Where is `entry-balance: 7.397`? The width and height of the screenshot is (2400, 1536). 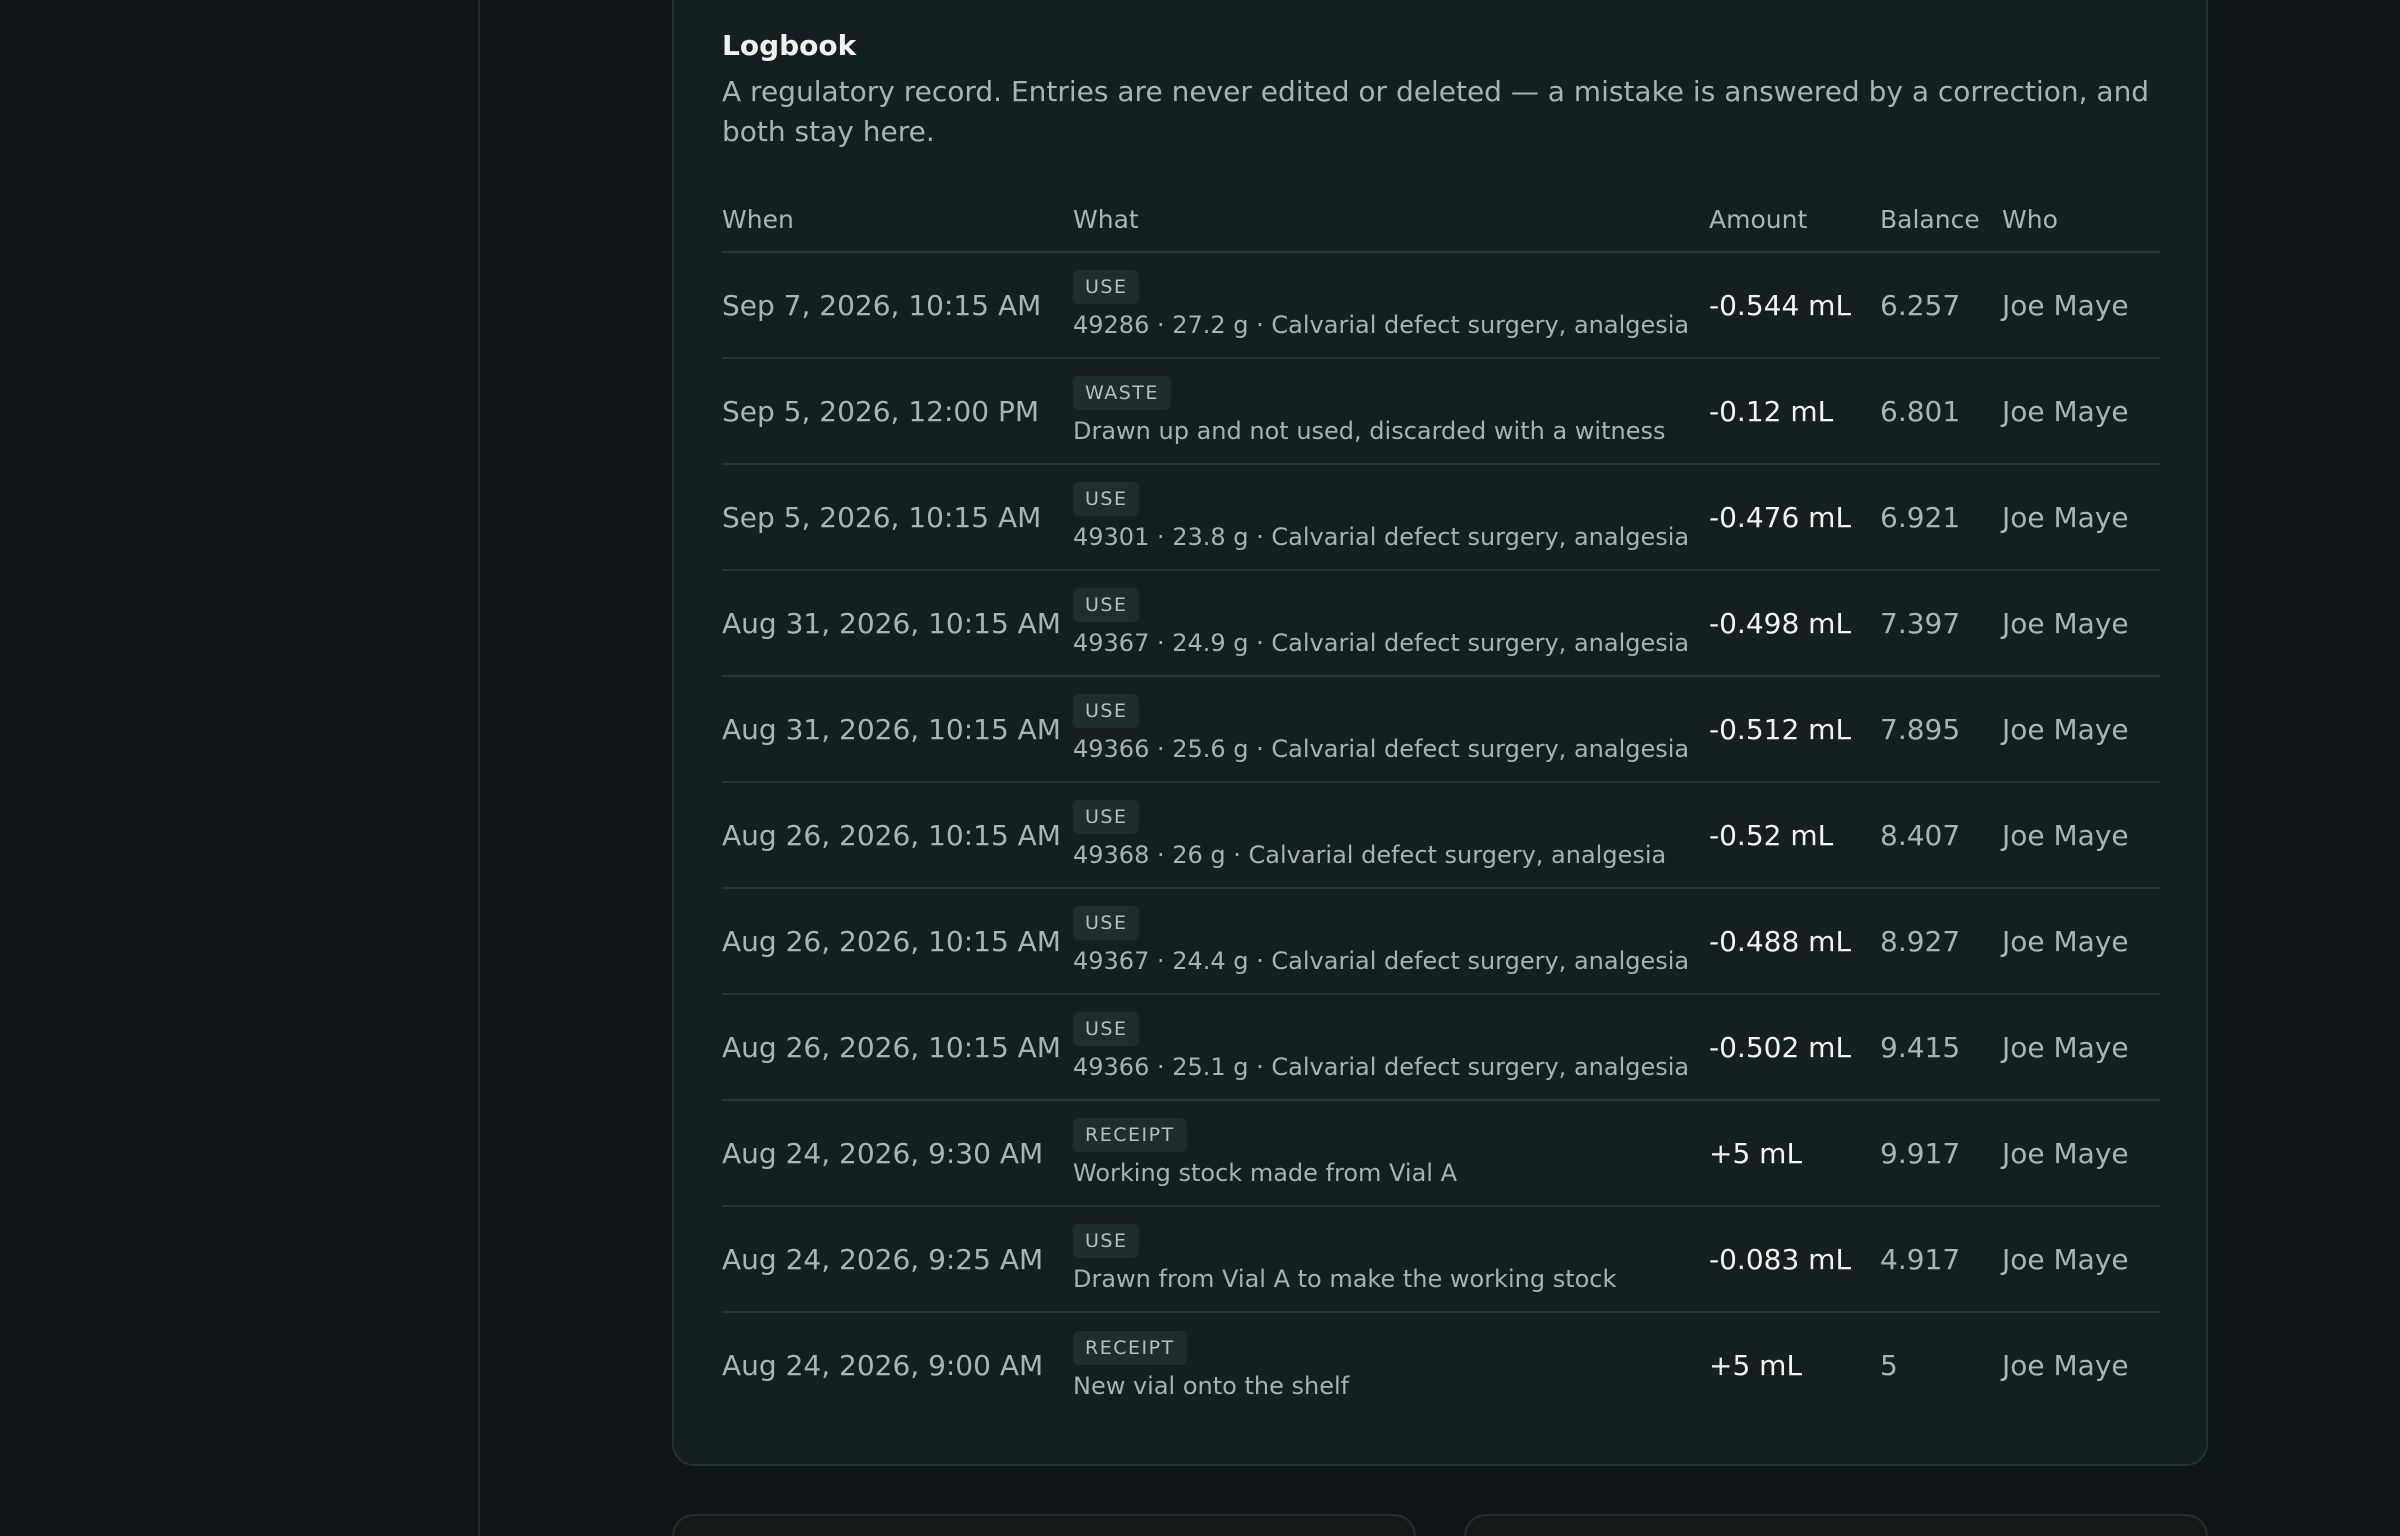
entry-balance: 7.397 is located at coordinates (1920, 623).